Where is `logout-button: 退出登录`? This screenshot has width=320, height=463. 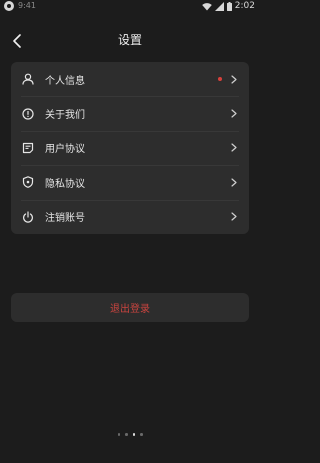
logout-button: 退出登录 is located at coordinates (130, 307).